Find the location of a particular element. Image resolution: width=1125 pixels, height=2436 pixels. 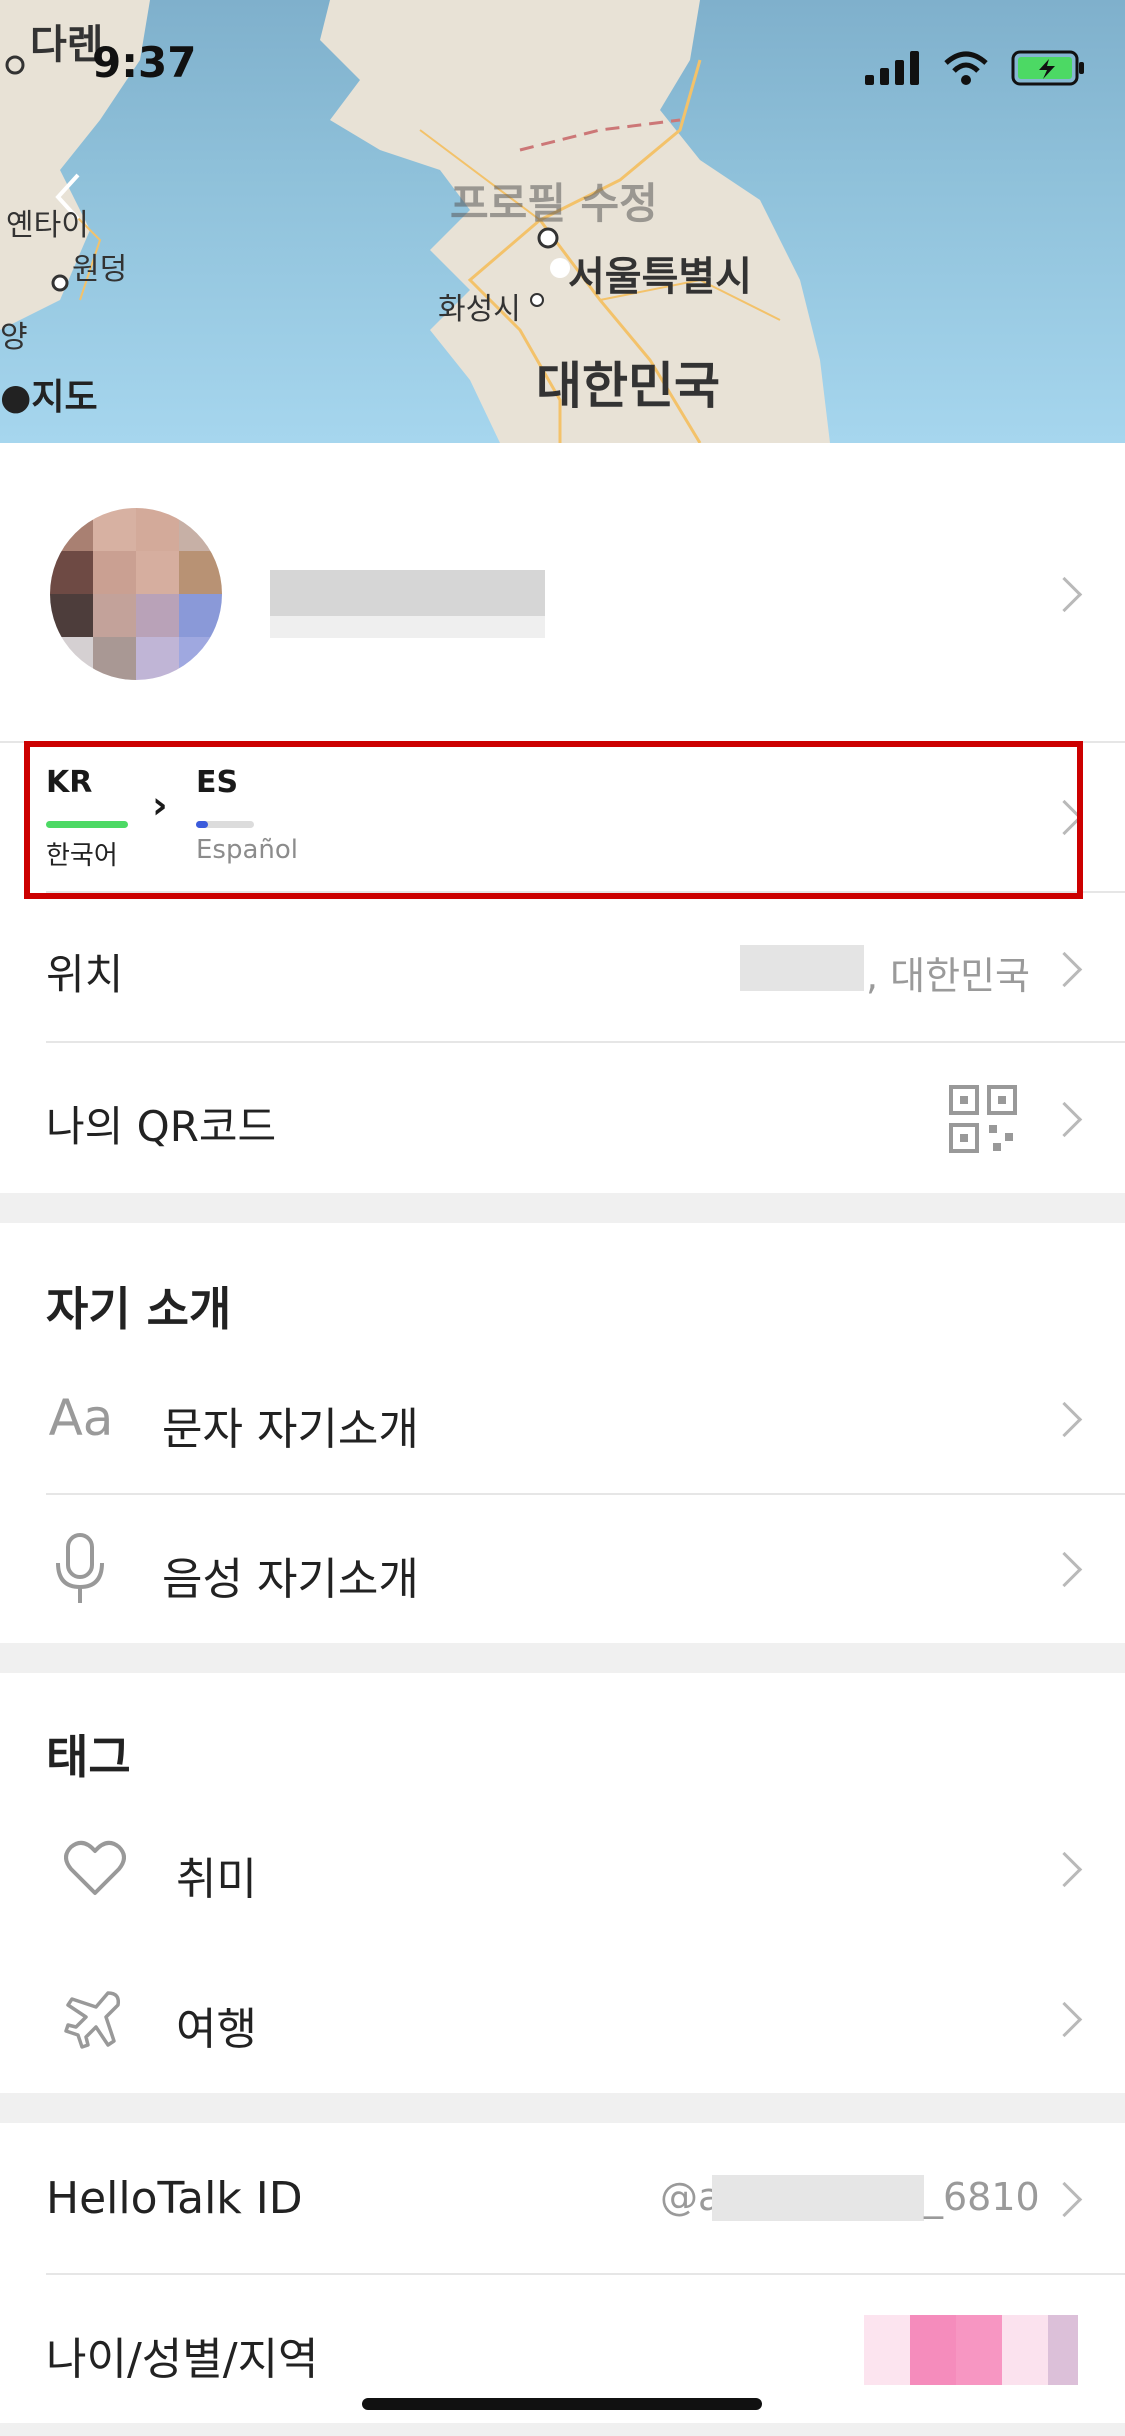

tags-title: 태그 is located at coordinates (88, 1757).